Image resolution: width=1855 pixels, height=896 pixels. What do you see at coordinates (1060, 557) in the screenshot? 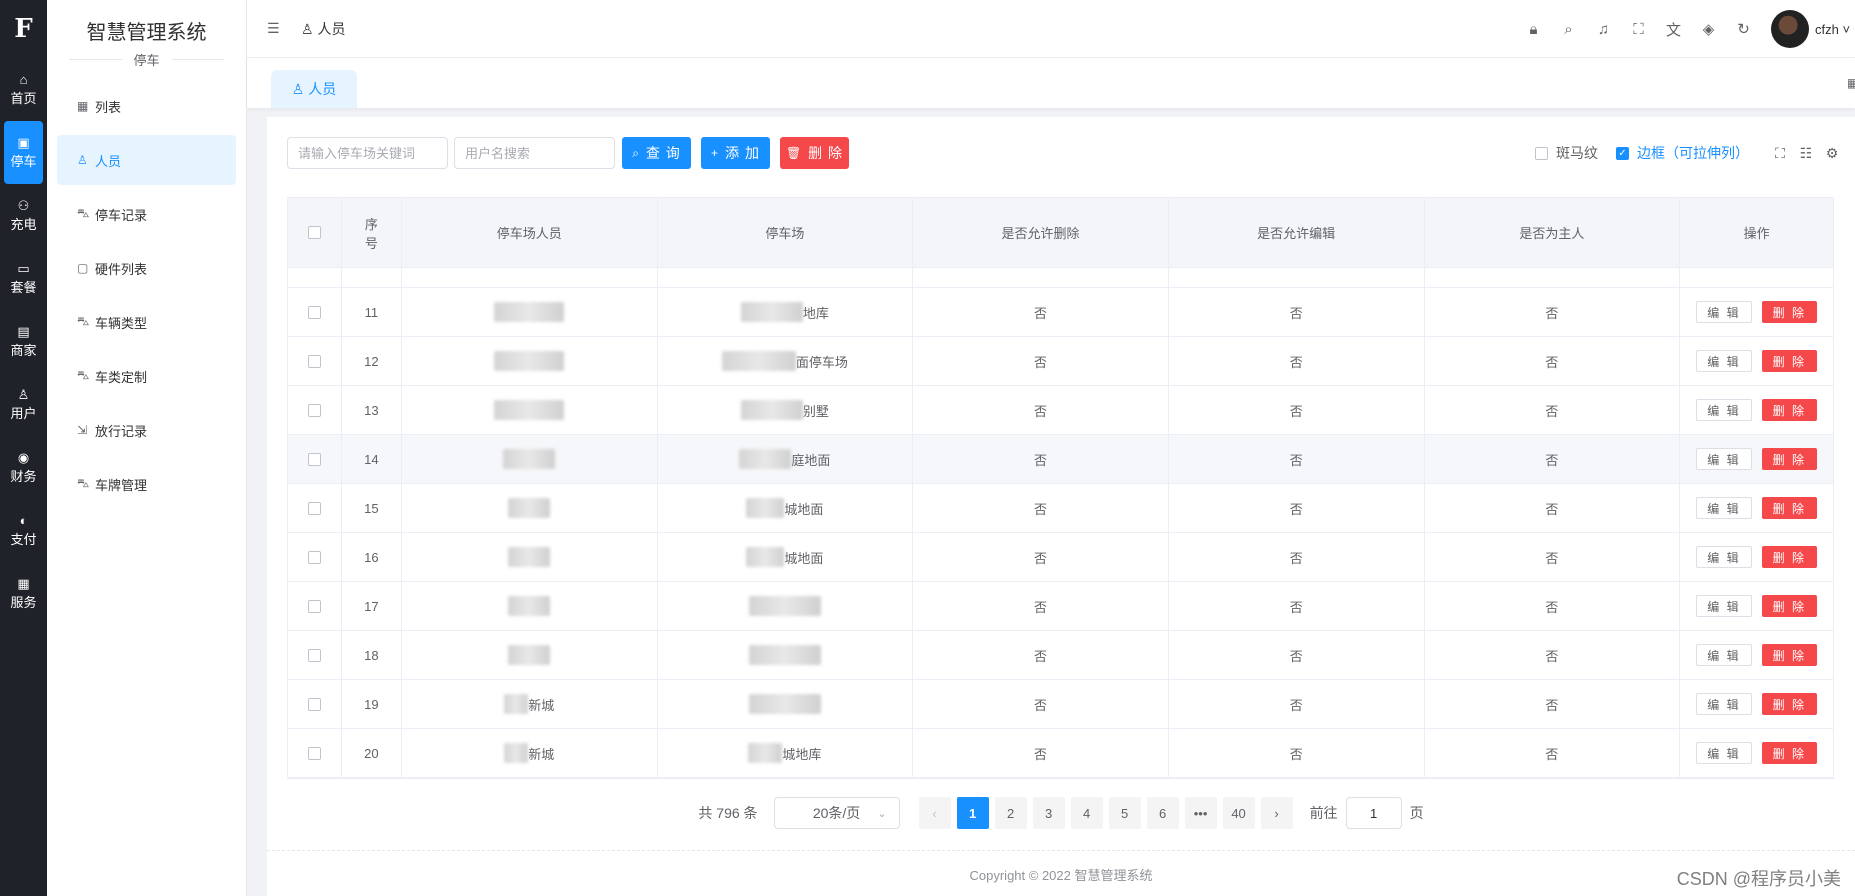
I see `table-row: 16 城地面 否 否 否 编 辑 删 除` at bounding box center [1060, 557].